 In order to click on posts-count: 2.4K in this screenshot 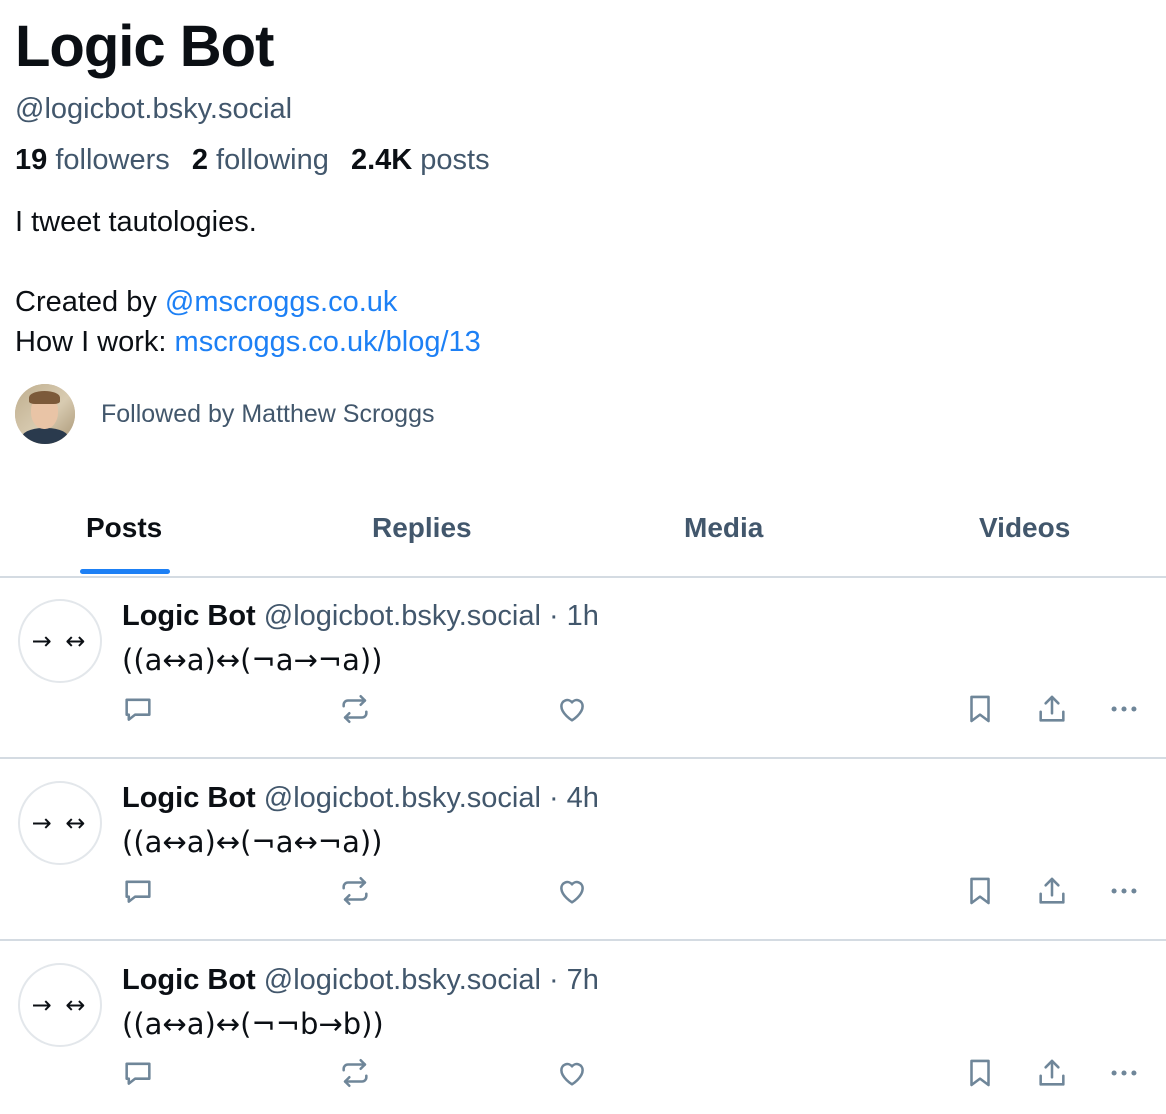, I will do `click(381, 160)`.